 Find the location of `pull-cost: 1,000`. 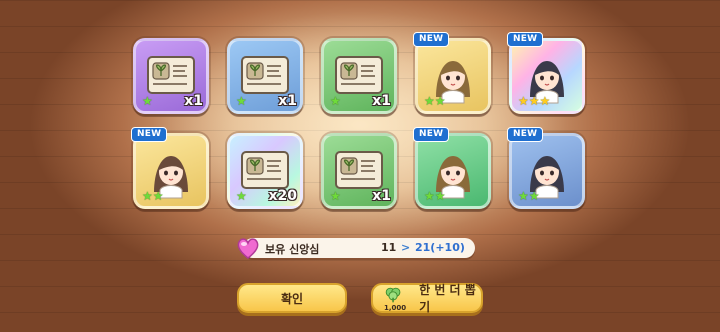

pull-cost: 1,000 is located at coordinates (395, 308).